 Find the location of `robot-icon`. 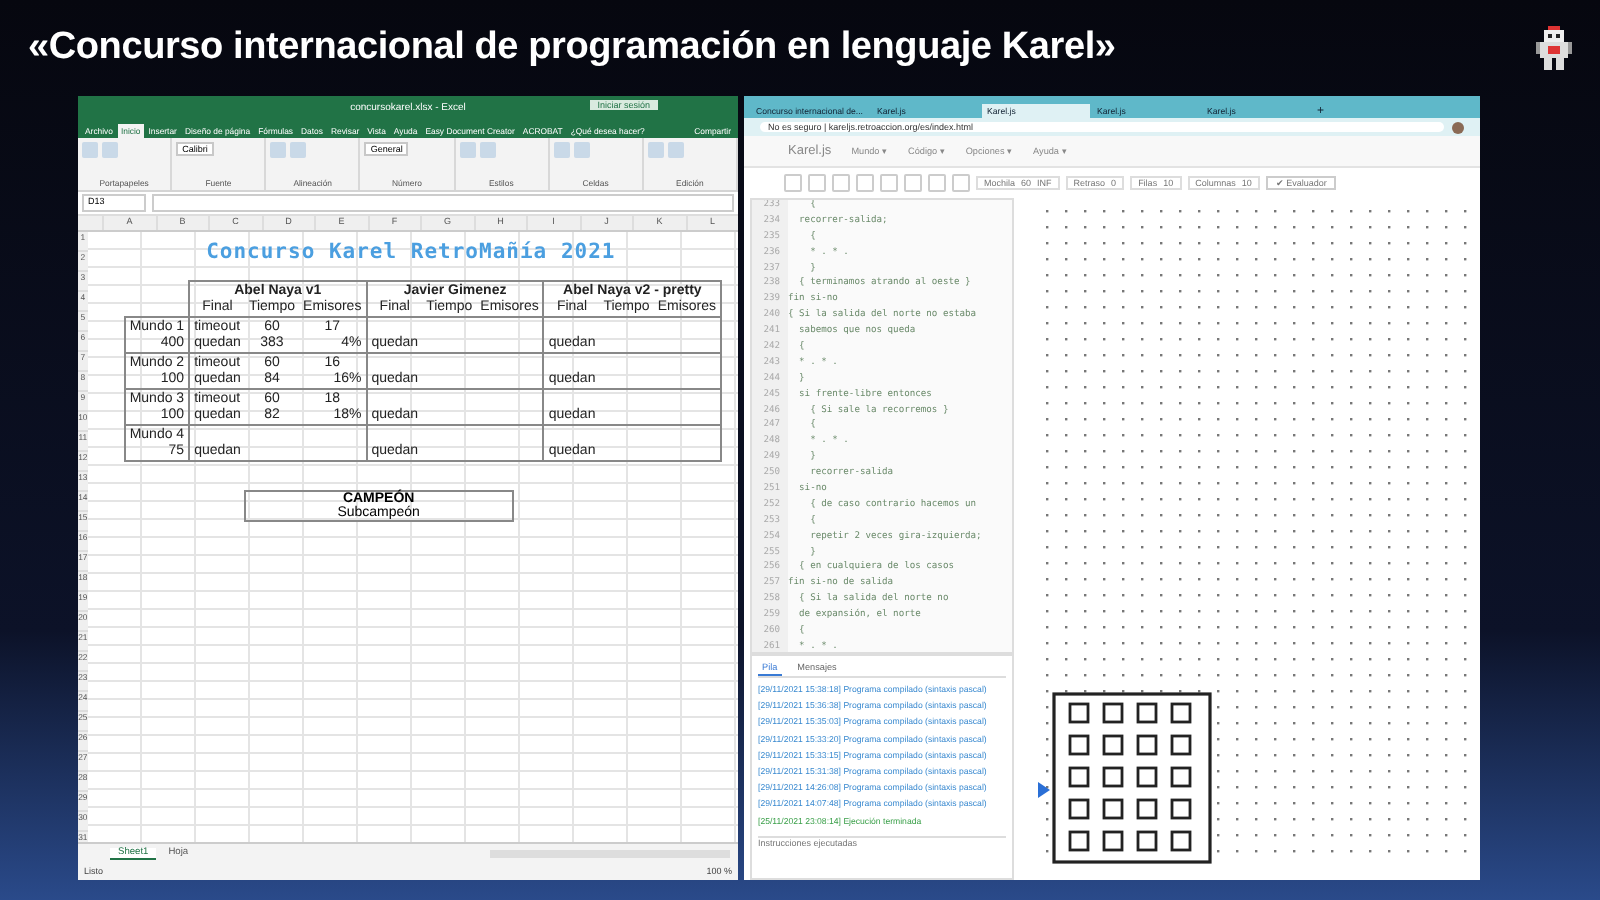

robot-icon is located at coordinates (1554, 48).